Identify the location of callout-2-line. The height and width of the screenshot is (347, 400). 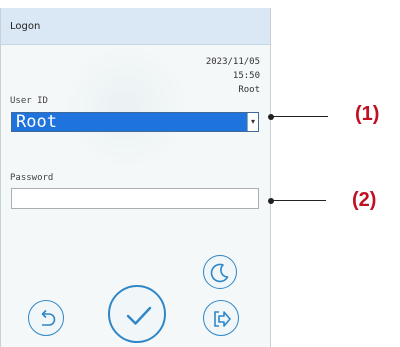
(298, 200).